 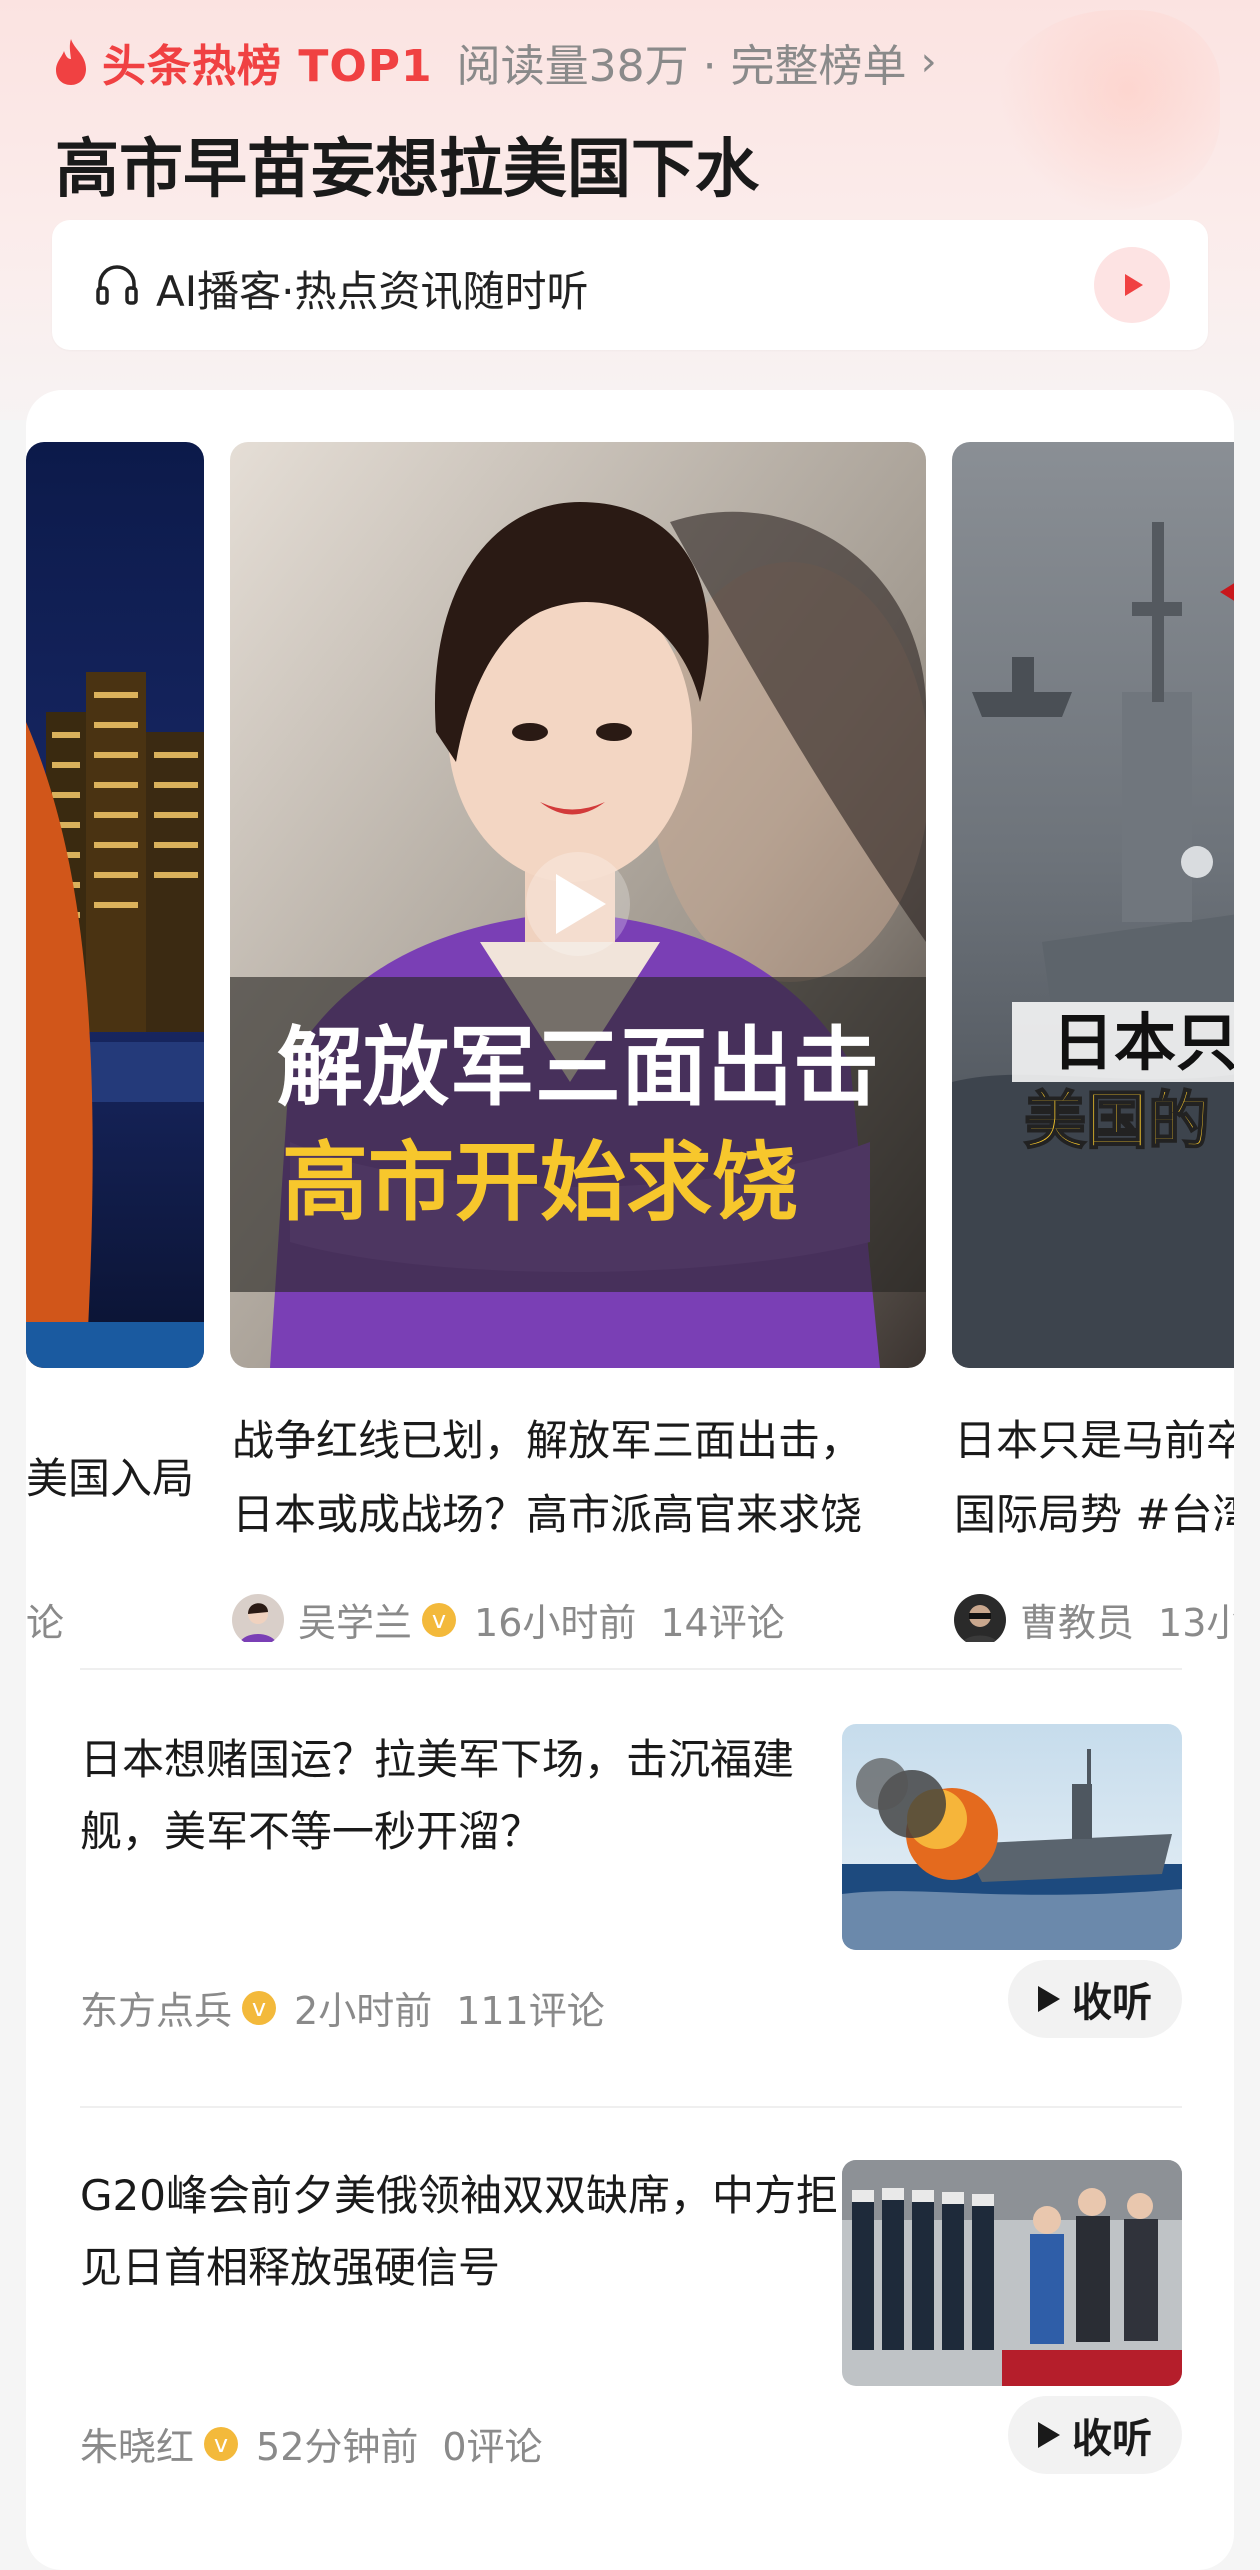 I want to click on video-meta-center: 吴学兰 v 16小时前 14评论, so click(x=508, y=1617).